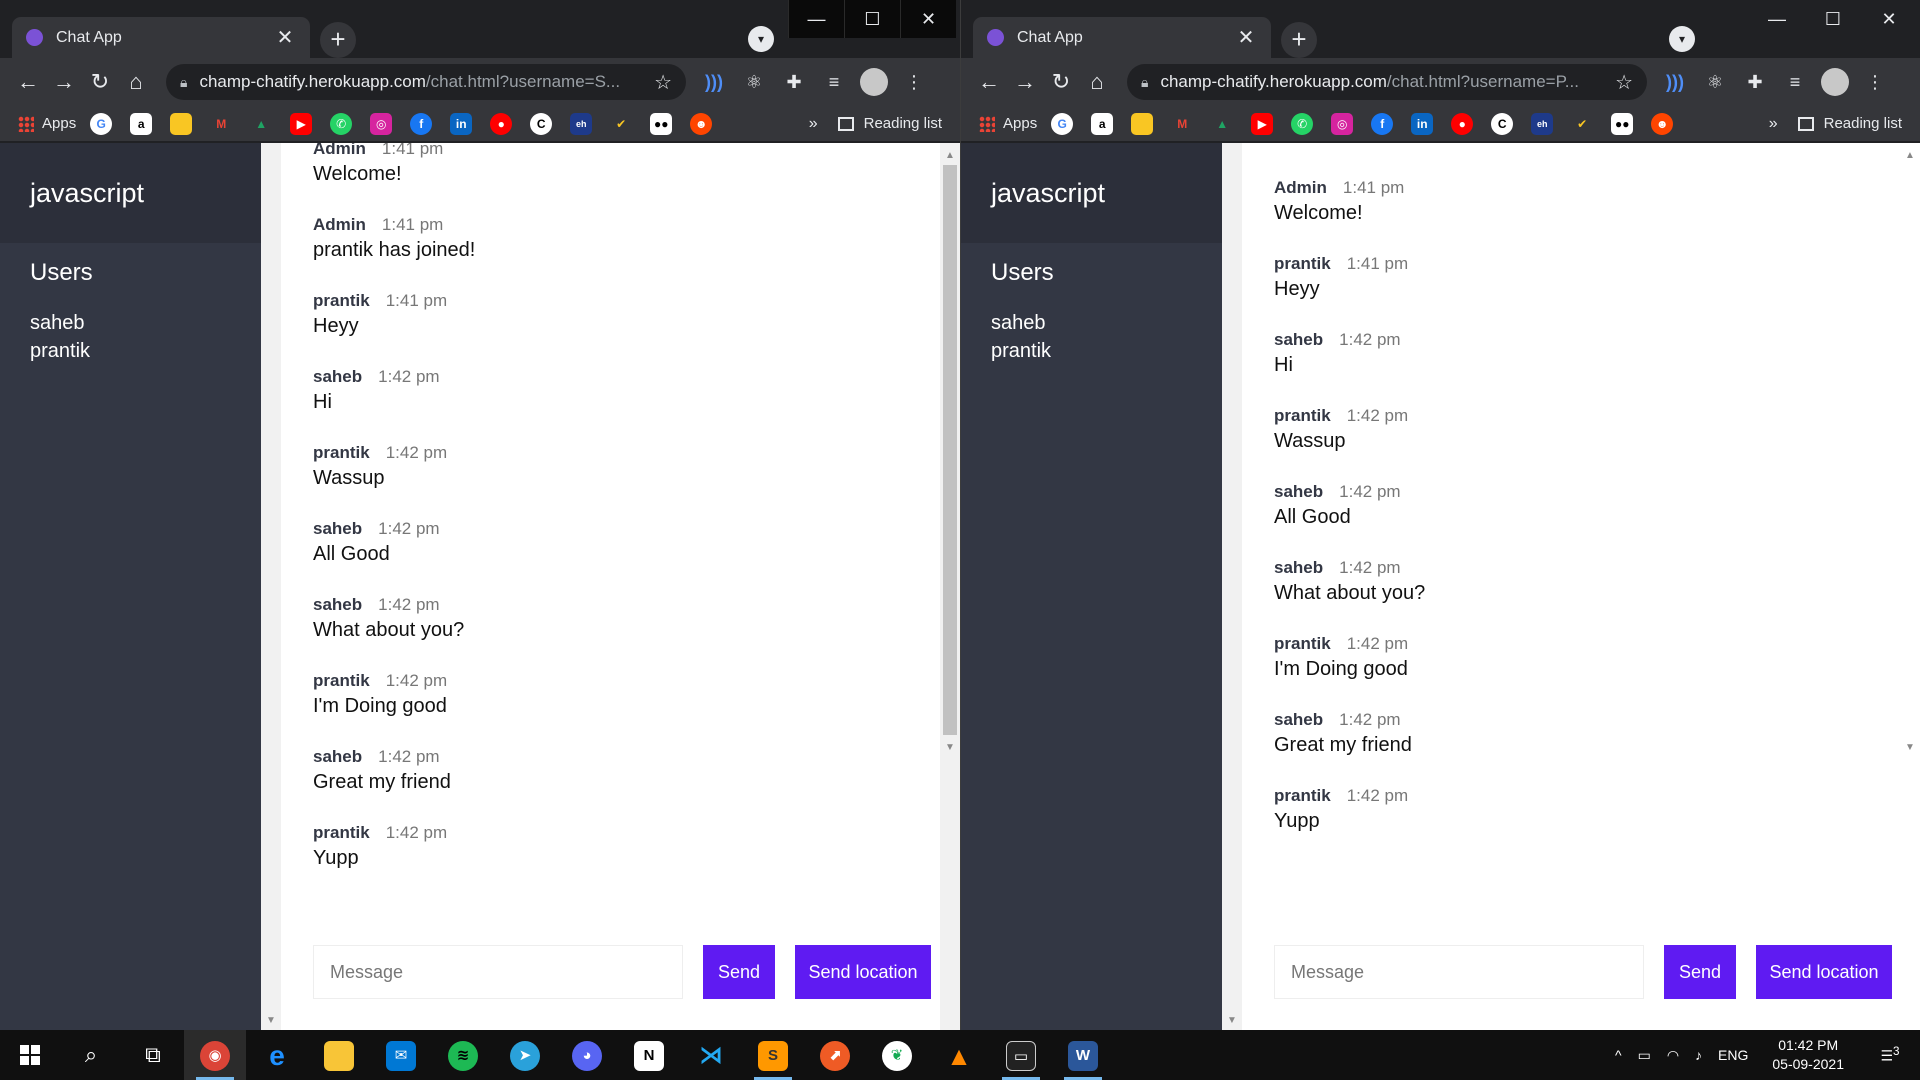 The height and width of the screenshot is (1080, 1920). Describe the element at coordinates (1262, 123) in the screenshot. I see `youtube-icon: ▶` at that location.